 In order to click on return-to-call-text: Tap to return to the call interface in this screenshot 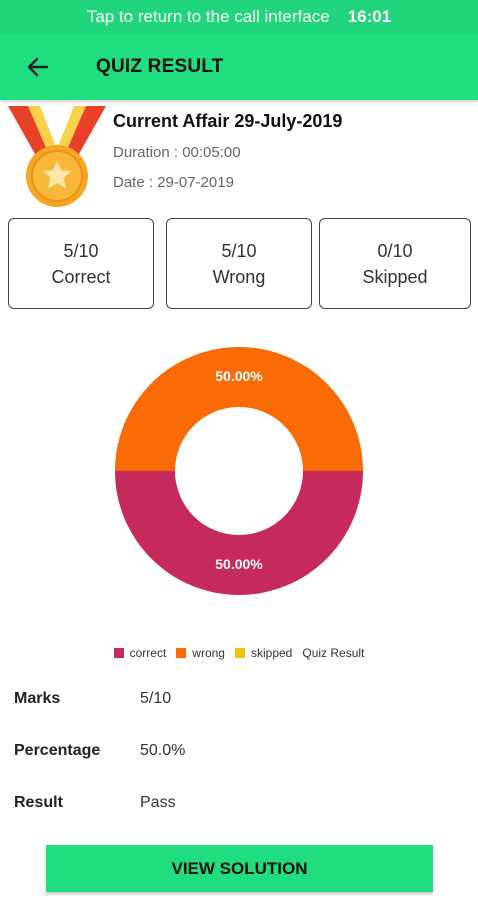, I will do `click(208, 17)`.